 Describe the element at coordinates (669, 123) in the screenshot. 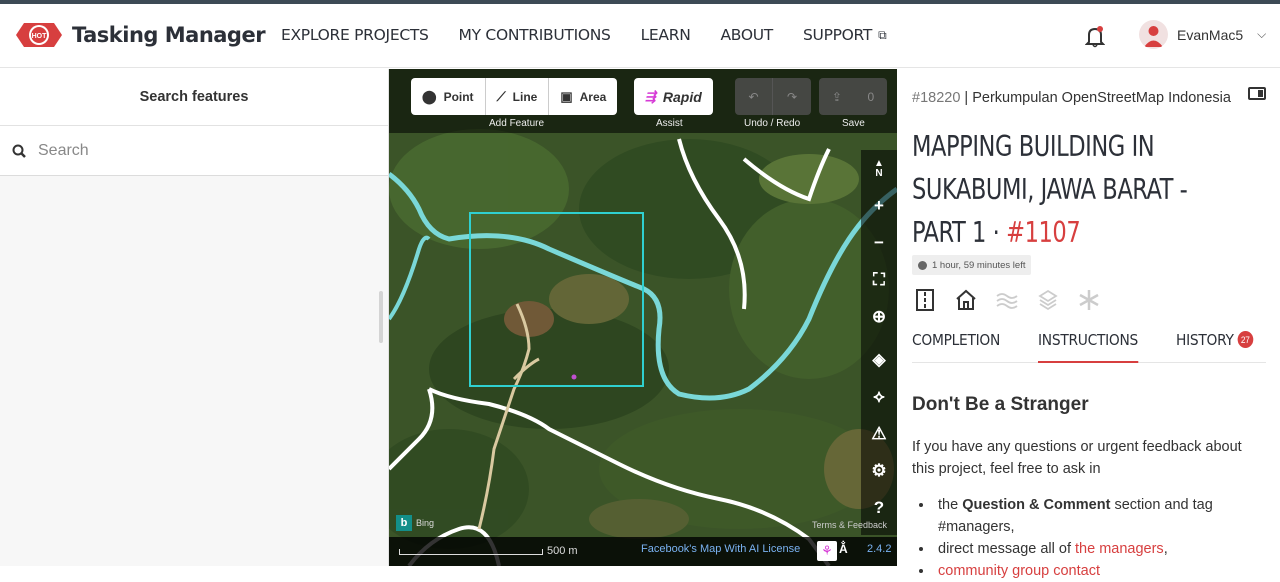

I see `assist-caption: Assist` at that location.